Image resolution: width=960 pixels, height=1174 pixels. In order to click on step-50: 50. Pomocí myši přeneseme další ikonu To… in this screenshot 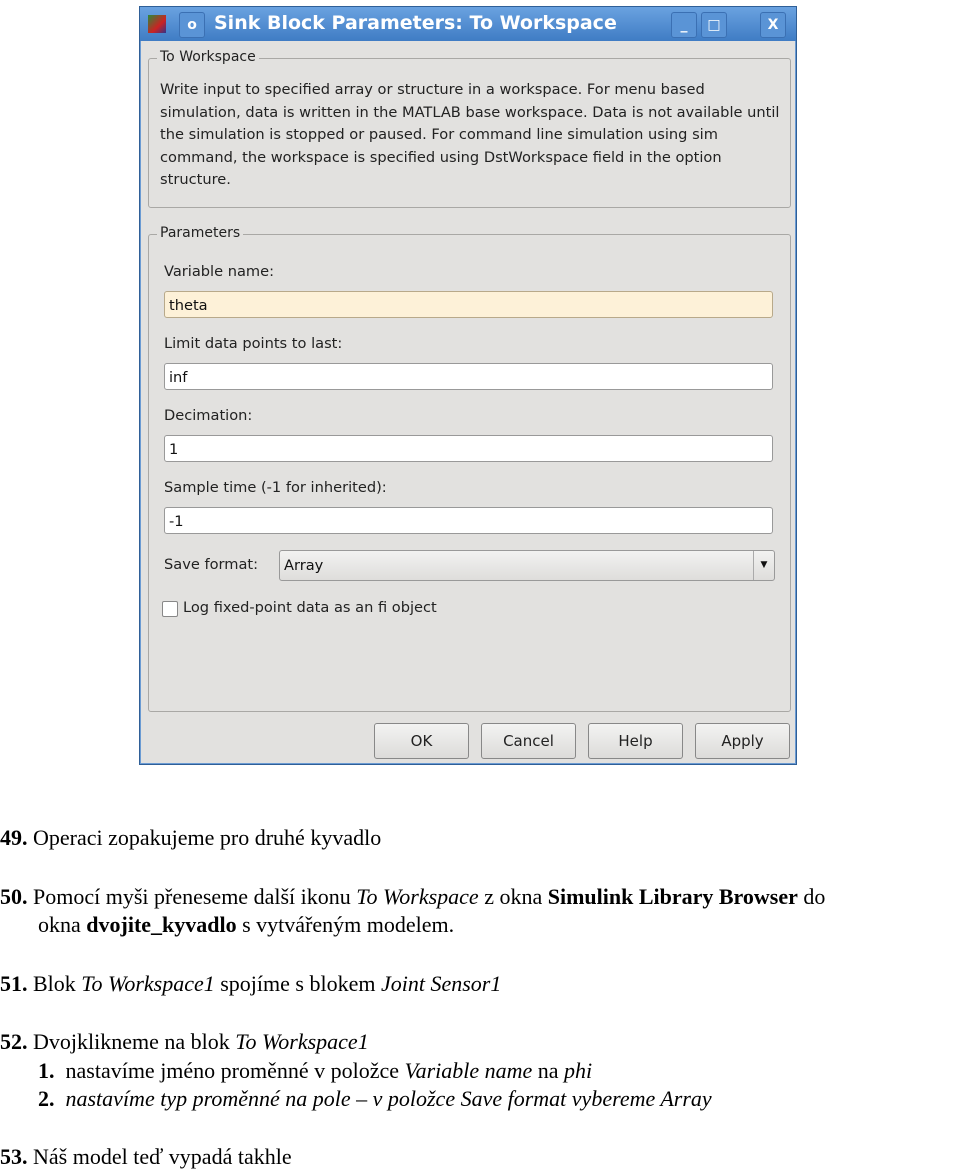, I will do `click(413, 896)`.